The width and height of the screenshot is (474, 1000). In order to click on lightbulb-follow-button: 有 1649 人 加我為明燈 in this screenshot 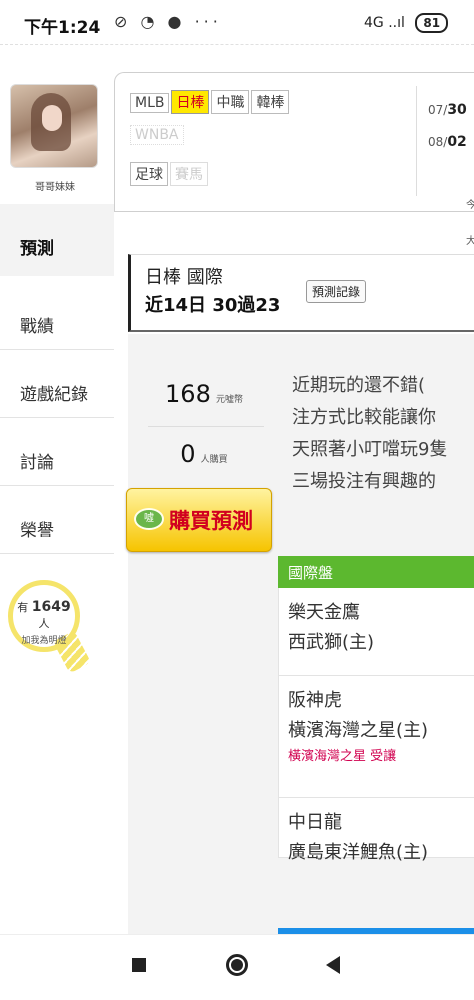, I will do `click(44, 616)`.